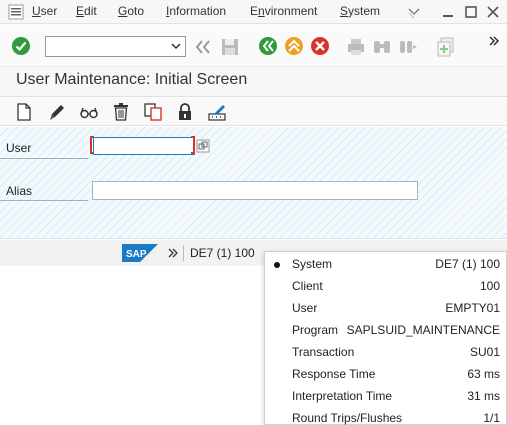 Image resolution: width=507 pixels, height=425 pixels. What do you see at coordinates (176, 46) in the screenshot?
I see `chevron-down-icon` at bounding box center [176, 46].